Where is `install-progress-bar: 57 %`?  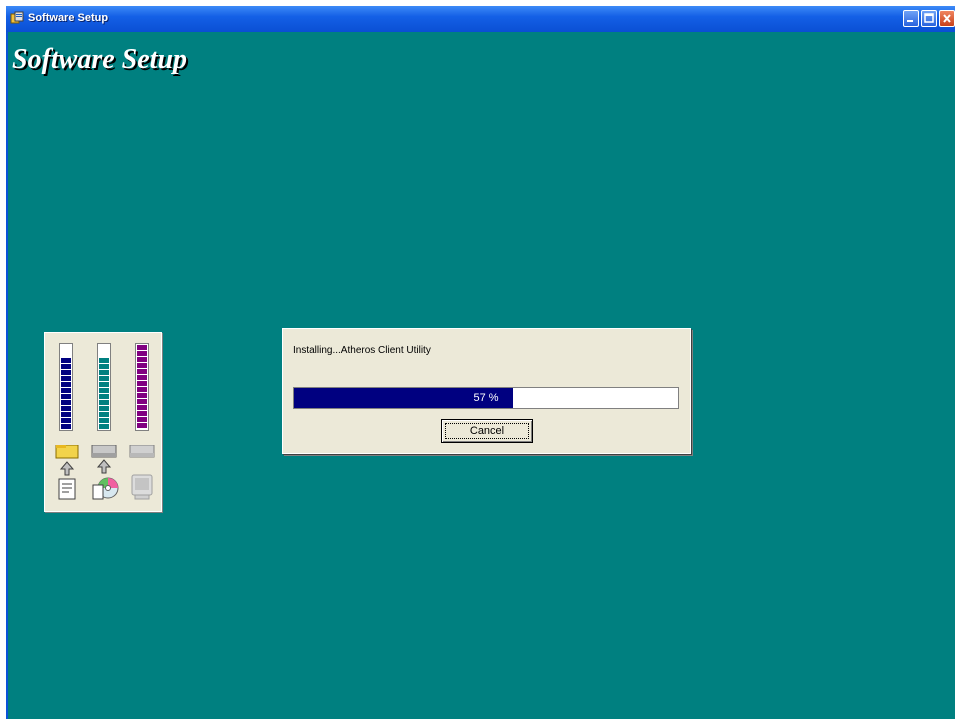
install-progress-bar: 57 % is located at coordinates (486, 398).